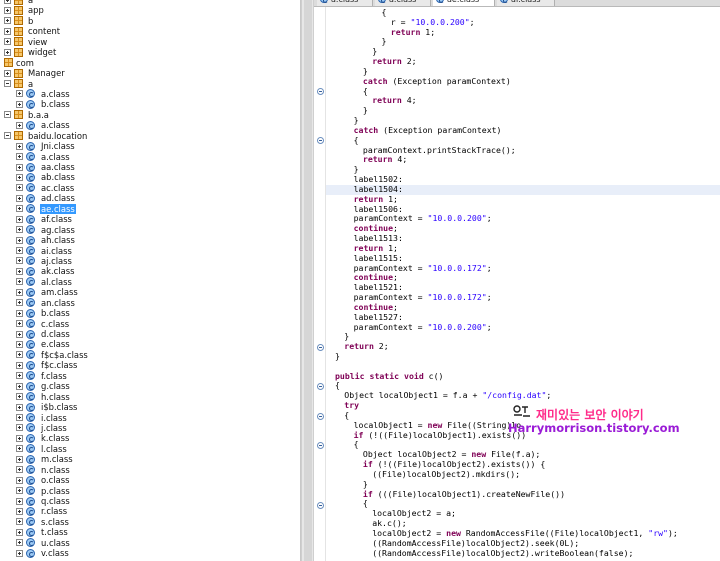 The width and height of the screenshot is (720, 561). What do you see at coordinates (150, 167) in the screenshot?
I see `tree-item: aa.class` at bounding box center [150, 167].